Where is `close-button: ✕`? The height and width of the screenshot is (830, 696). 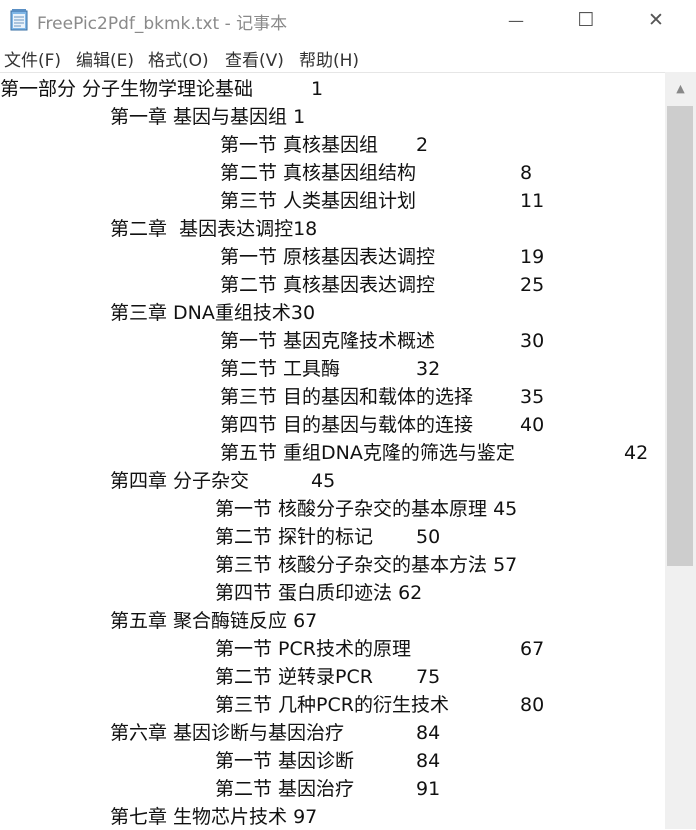 close-button: ✕ is located at coordinates (656, 20).